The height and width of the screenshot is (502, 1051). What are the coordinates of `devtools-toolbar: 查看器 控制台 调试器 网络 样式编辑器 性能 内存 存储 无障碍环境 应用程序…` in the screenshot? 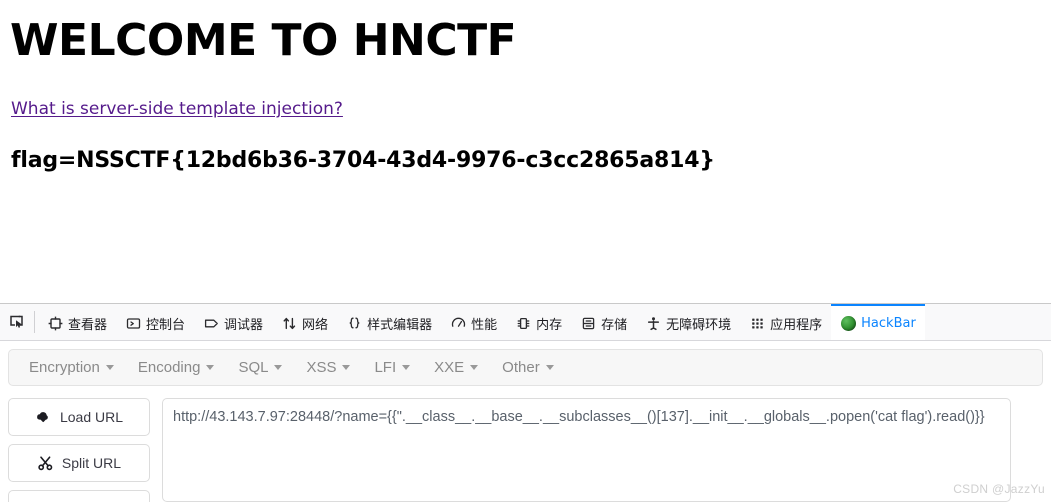 It's located at (525, 322).